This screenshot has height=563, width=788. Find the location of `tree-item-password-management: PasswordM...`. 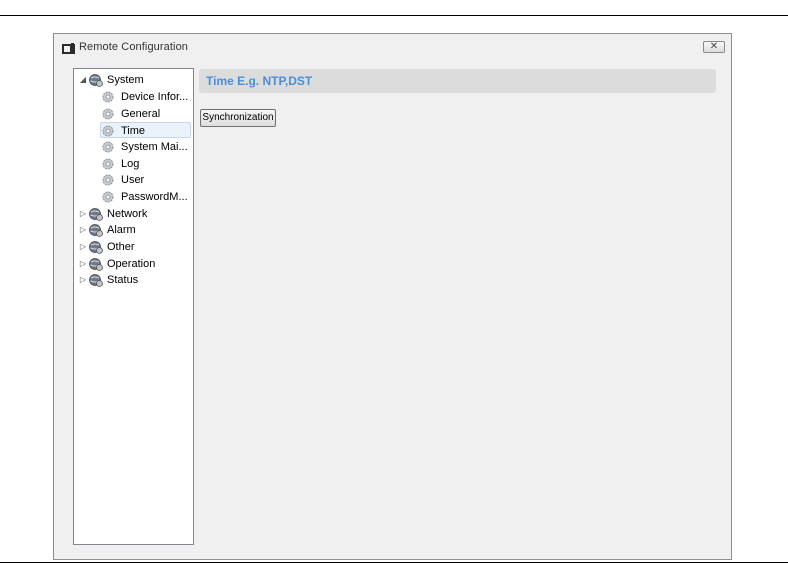

tree-item-password-management: PasswordM... is located at coordinates (146, 197).